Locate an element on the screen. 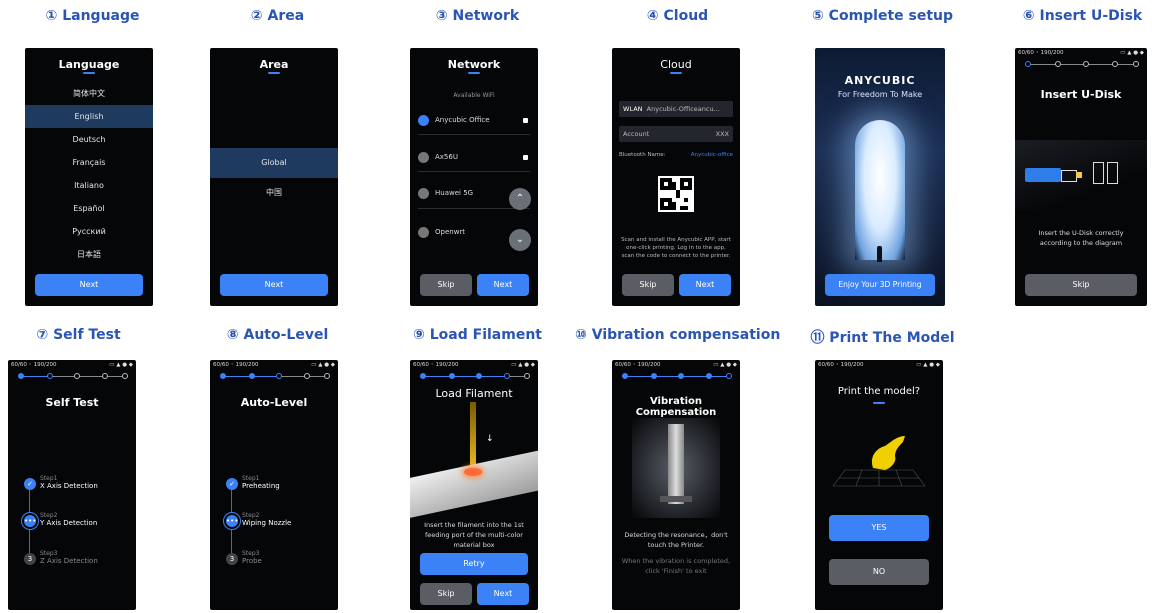 The height and width of the screenshot is (613, 1152). step-number-icon: 3 is located at coordinates (30, 559).